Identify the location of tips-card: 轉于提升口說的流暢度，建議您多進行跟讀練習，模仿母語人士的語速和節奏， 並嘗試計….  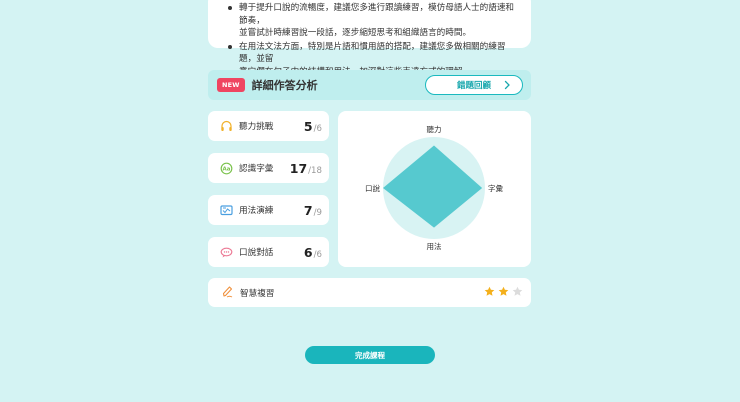
(369, 38).